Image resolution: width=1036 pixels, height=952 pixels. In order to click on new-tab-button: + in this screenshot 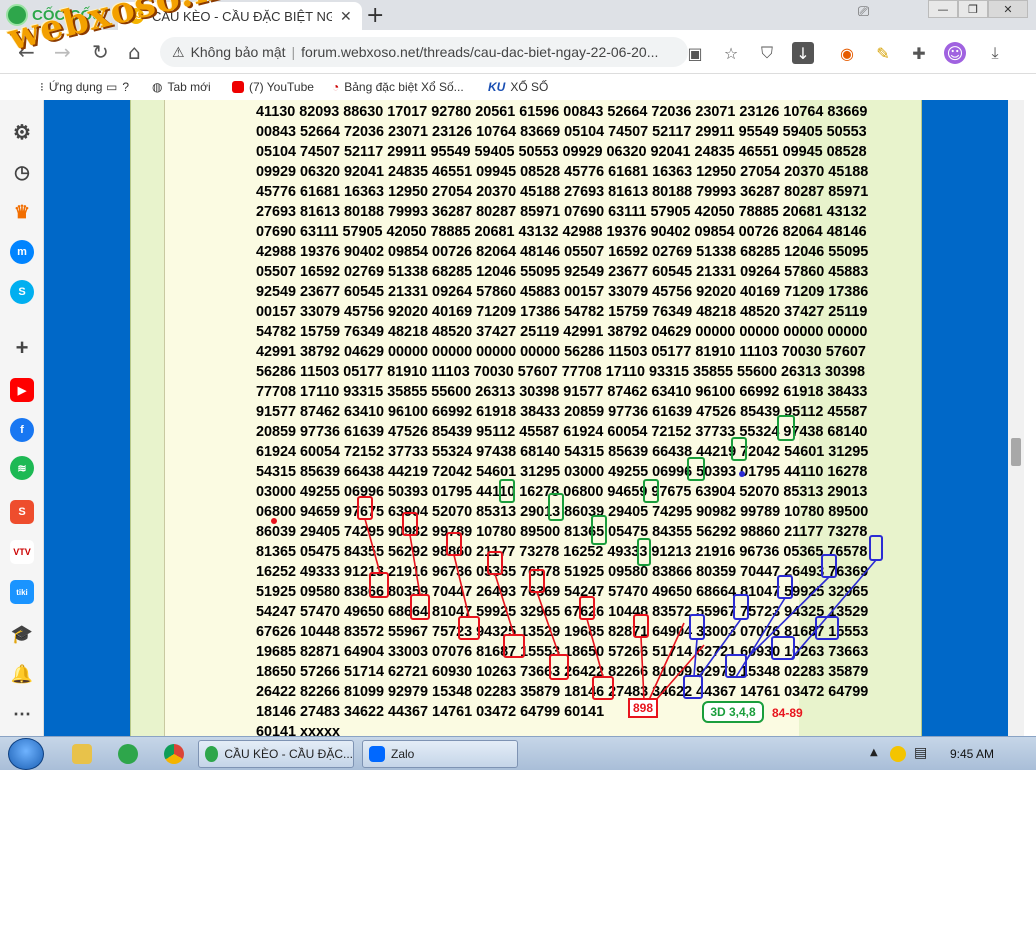, I will do `click(375, 15)`.